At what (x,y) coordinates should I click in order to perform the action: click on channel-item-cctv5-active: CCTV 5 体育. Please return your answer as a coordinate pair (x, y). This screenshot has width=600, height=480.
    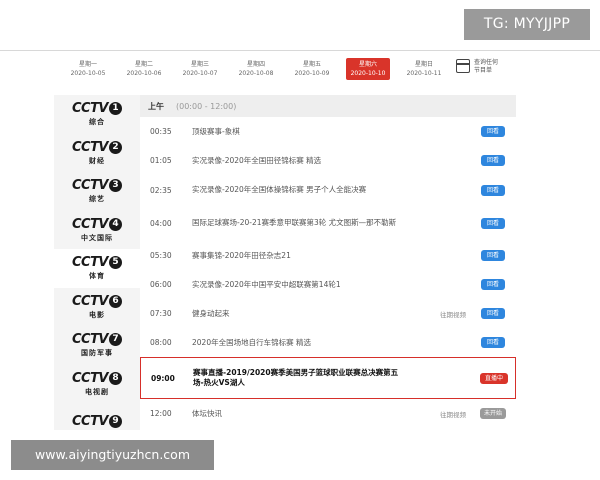
    Looking at the image, I should click on (97, 268).